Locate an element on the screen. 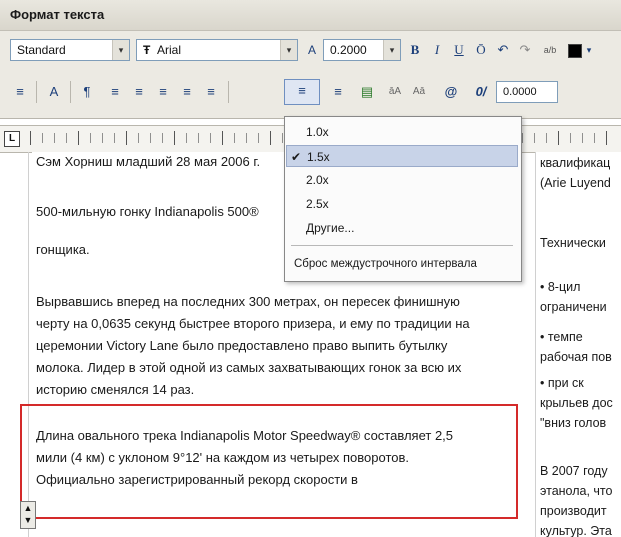 The height and width of the screenshot is (537, 621). font-combo: Ŧ Arial ▾ is located at coordinates (217, 50).